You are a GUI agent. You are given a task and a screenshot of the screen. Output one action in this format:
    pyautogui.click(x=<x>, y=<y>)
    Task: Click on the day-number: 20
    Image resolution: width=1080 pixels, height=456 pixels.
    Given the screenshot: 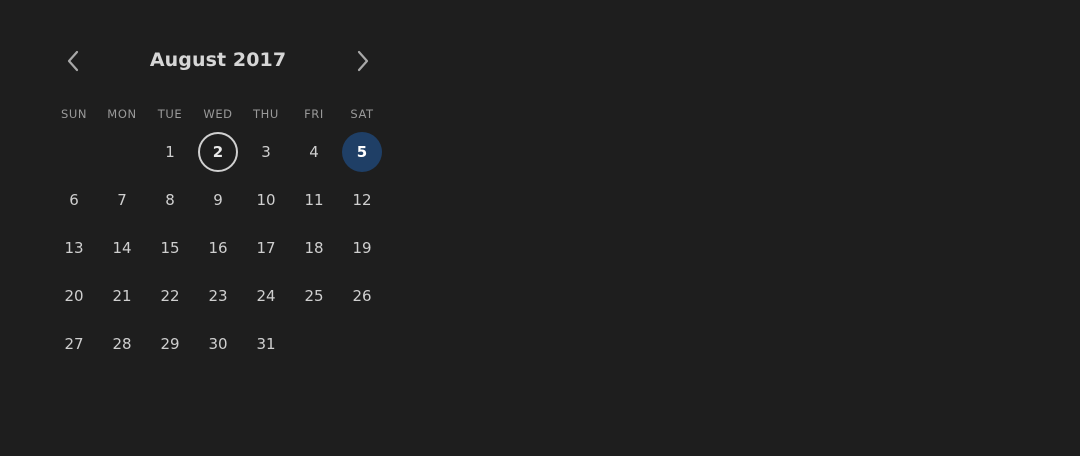 What is the action you would take?
    pyautogui.click(x=74, y=296)
    